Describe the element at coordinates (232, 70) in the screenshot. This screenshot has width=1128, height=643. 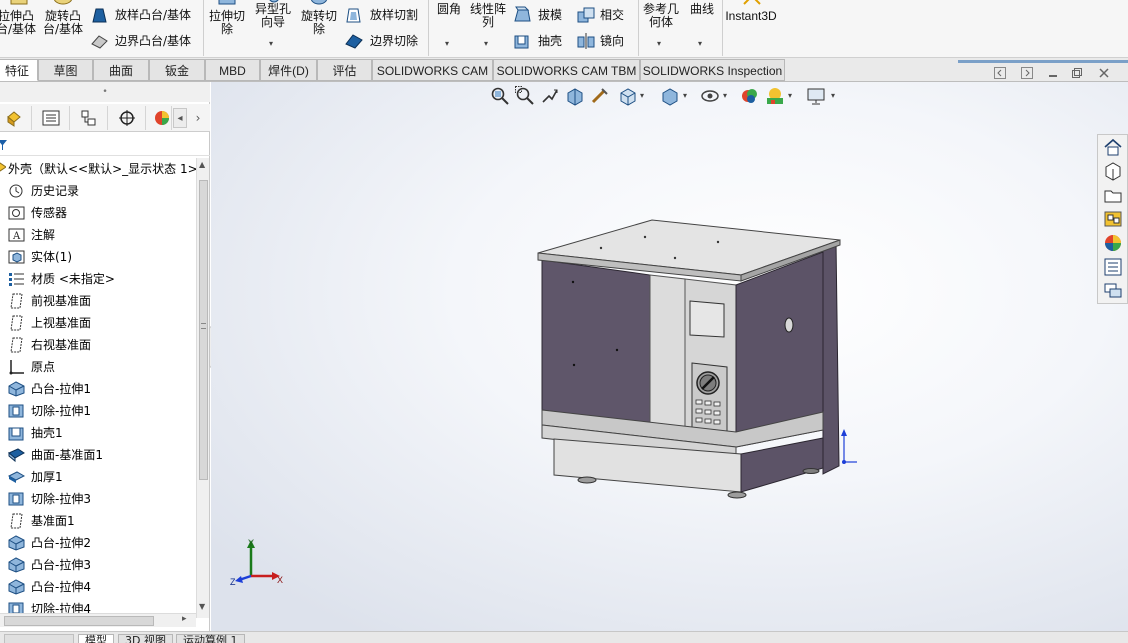
I see `tab-mbd: MBD` at that location.